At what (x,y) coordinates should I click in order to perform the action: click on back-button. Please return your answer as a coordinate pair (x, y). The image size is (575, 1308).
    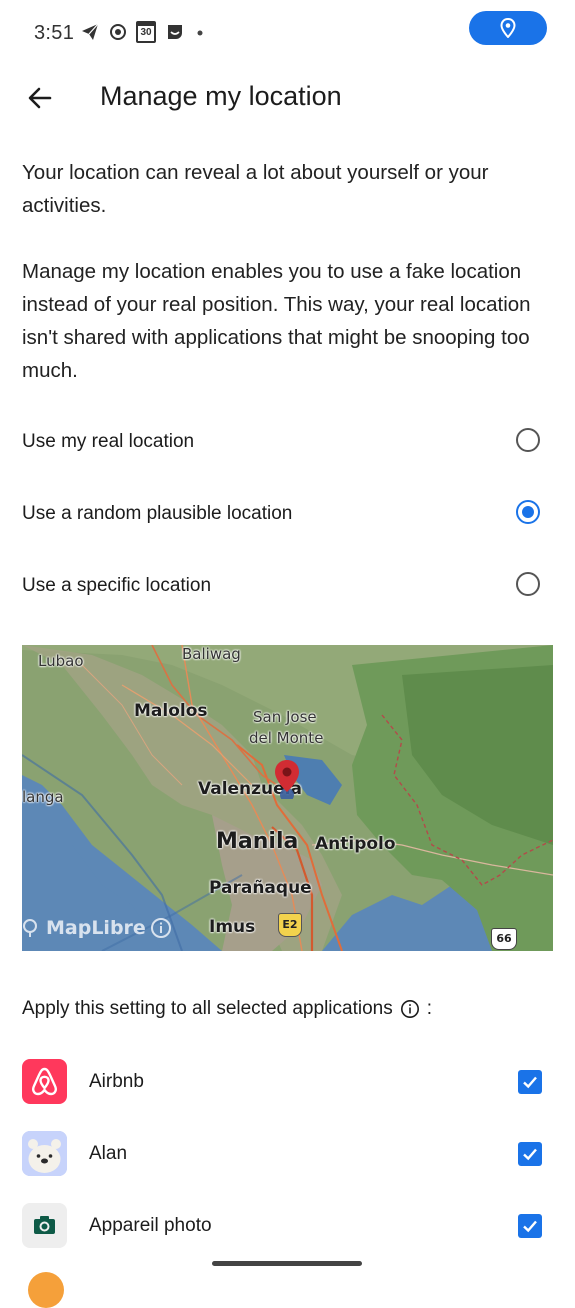
    Looking at the image, I should click on (40, 98).